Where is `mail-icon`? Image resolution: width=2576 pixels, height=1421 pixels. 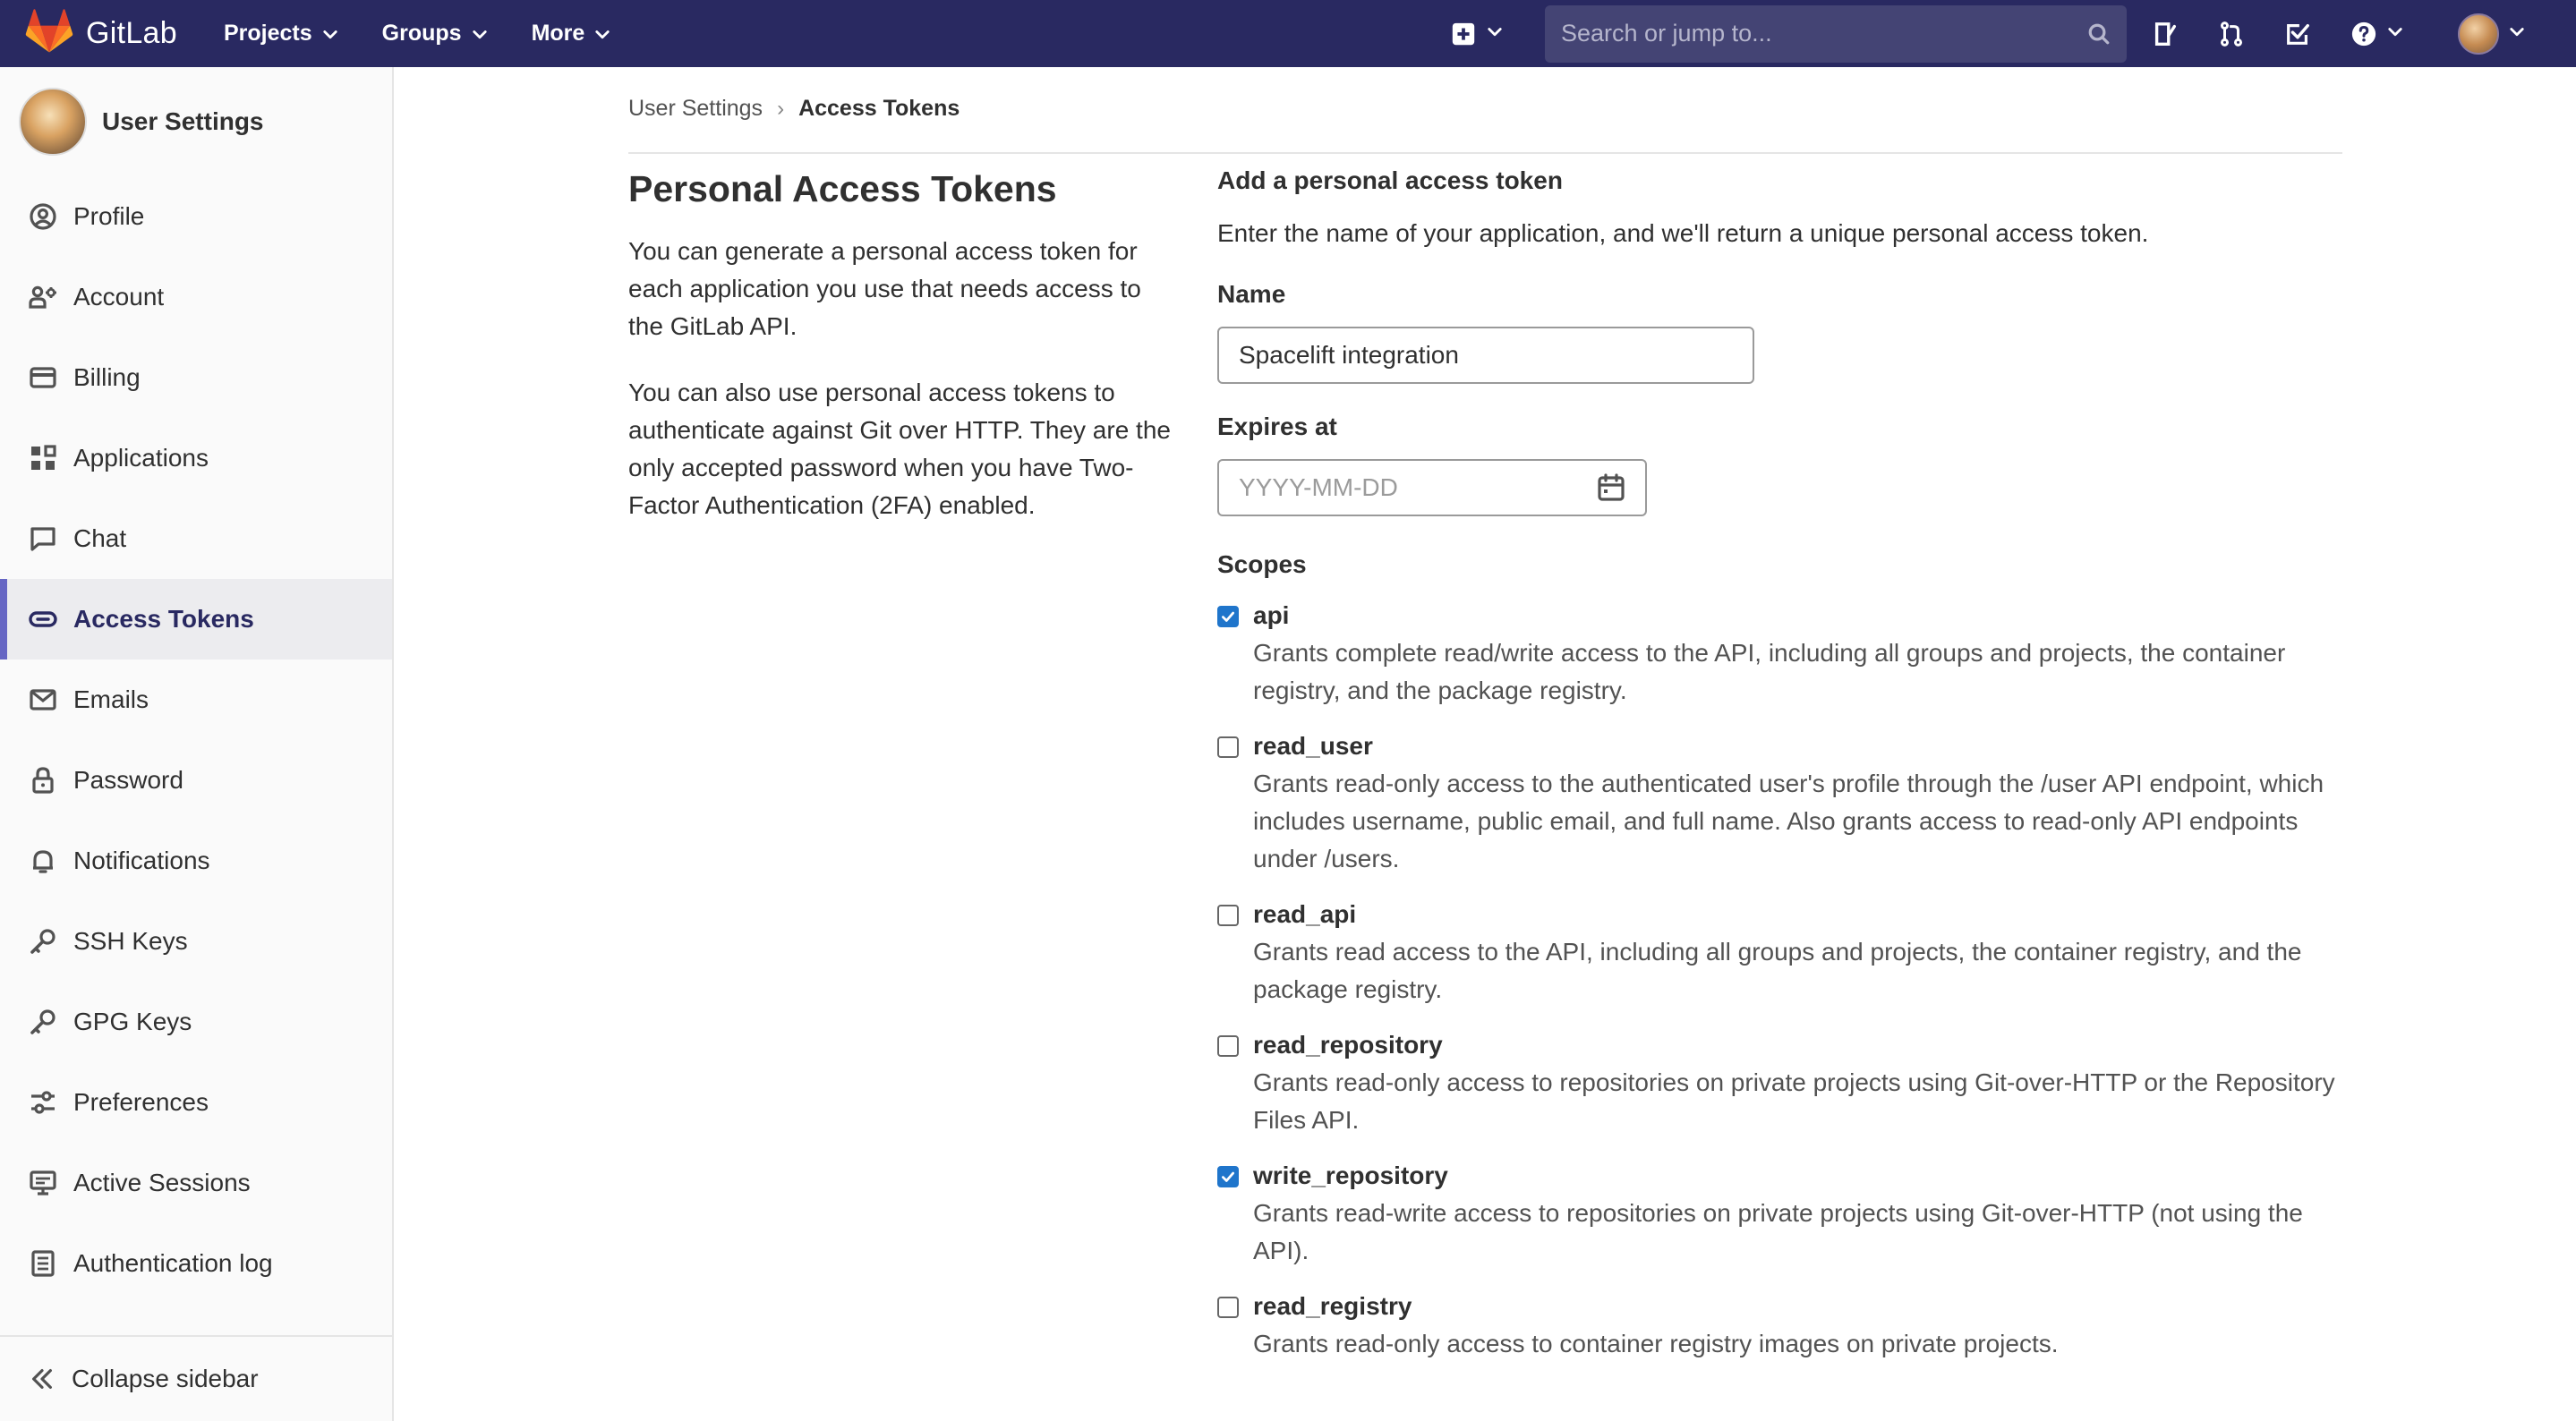
mail-icon is located at coordinates (43, 699).